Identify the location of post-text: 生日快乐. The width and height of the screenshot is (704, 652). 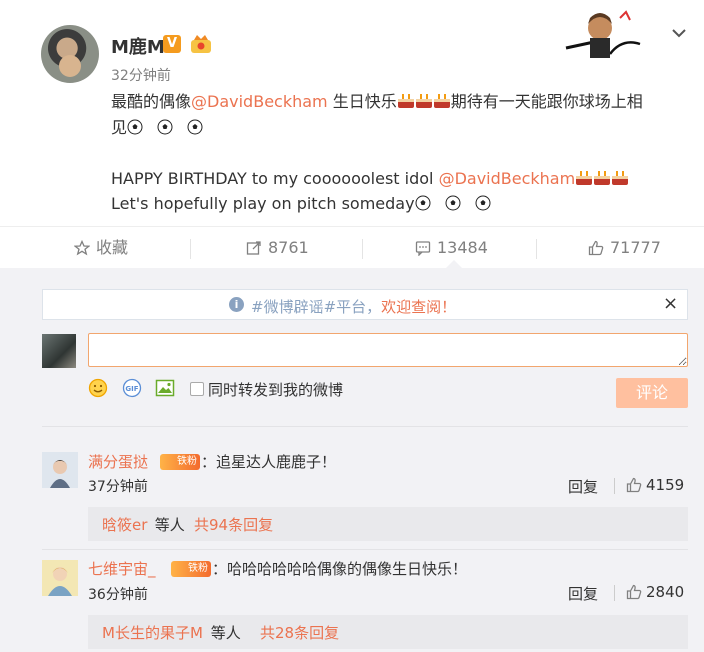
(362, 101).